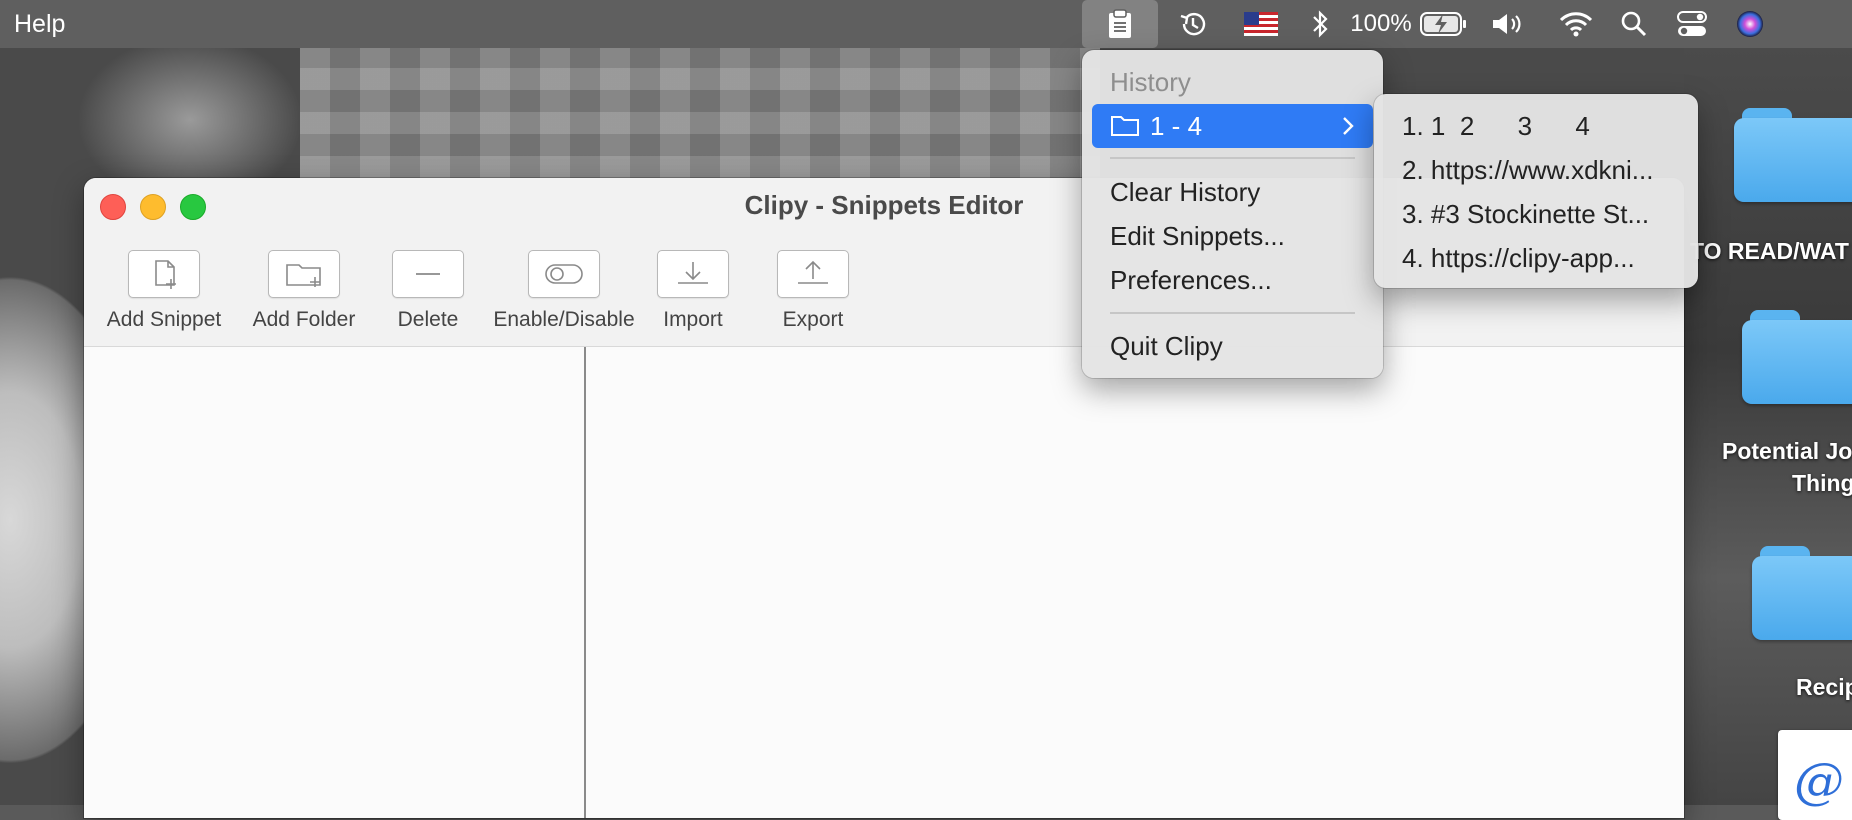 The width and height of the screenshot is (1852, 820). Describe the element at coordinates (1320, 24) in the screenshot. I see `bluetooth-icon` at that location.